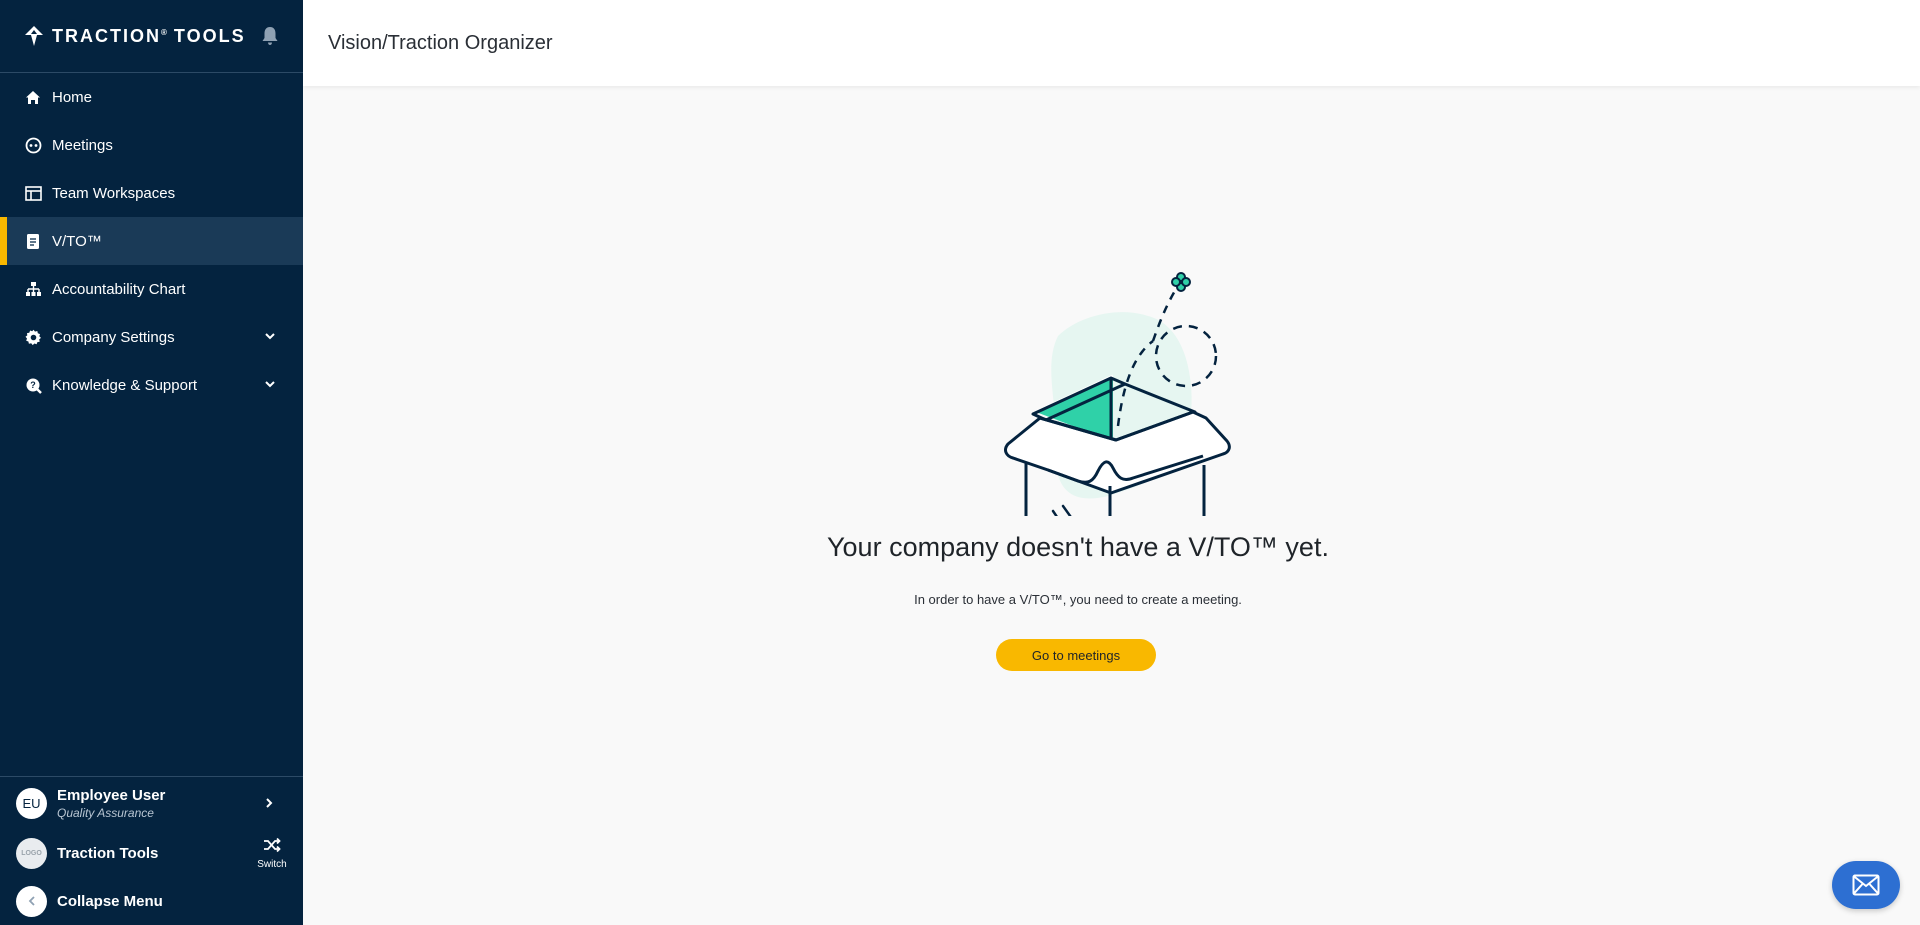  Describe the element at coordinates (33, 97) in the screenshot. I see `home-icon` at that location.